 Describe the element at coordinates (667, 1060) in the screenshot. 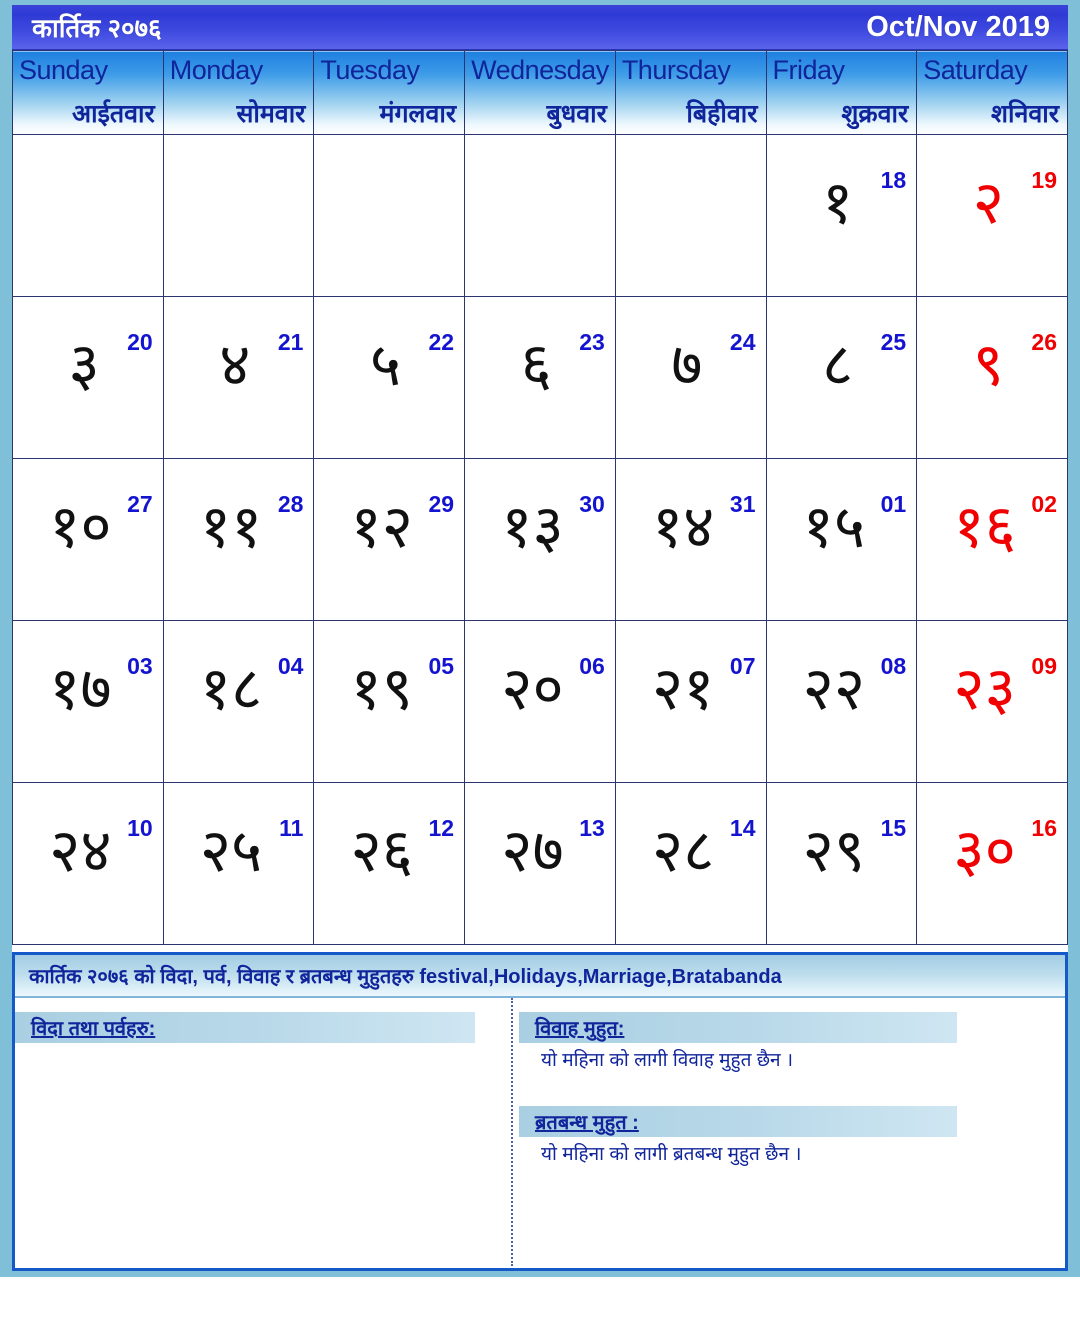

I see `marriage-body: यो महिना को लागी विवाह मुहुत छैन ।` at that location.